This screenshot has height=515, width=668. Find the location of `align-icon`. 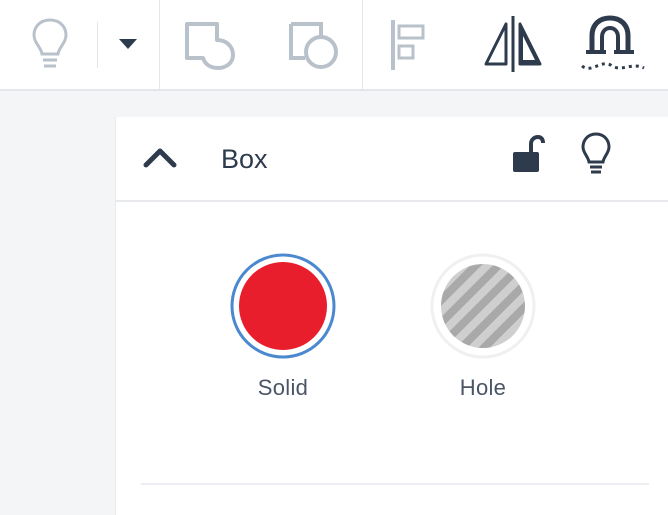

align-icon is located at coordinates (408, 45).